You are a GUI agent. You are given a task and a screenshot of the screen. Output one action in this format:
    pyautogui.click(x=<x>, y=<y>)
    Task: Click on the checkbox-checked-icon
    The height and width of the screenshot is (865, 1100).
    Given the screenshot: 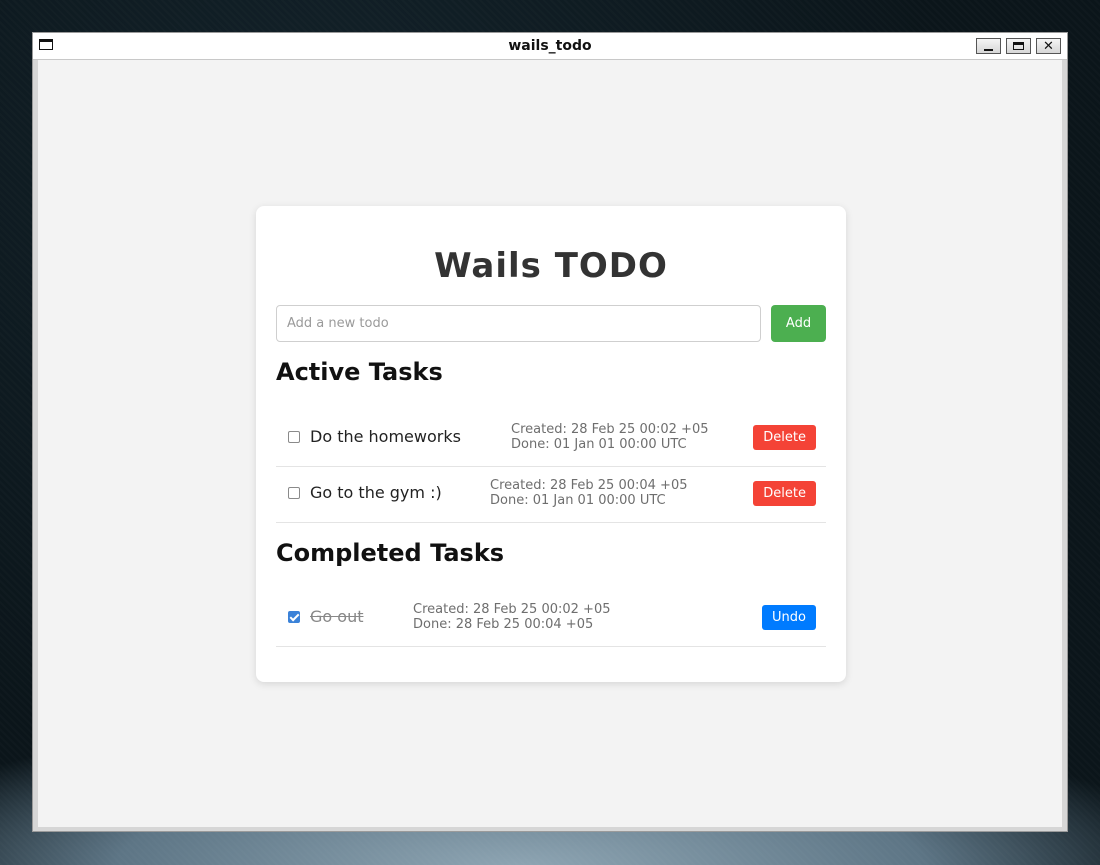 What is the action you would take?
    pyautogui.click(x=294, y=617)
    